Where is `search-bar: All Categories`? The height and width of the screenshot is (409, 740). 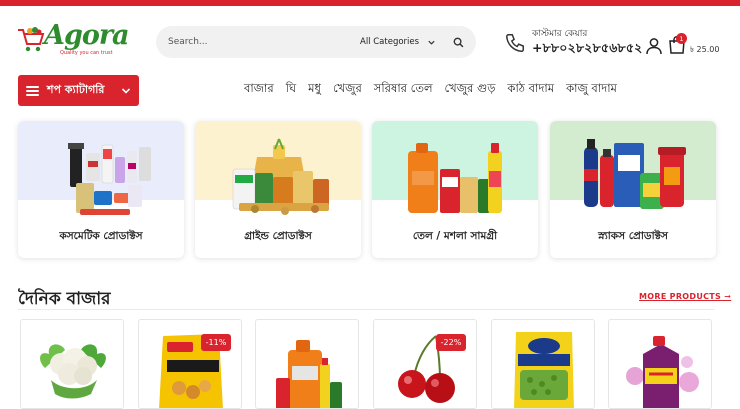 search-bar: All Categories is located at coordinates (316, 42).